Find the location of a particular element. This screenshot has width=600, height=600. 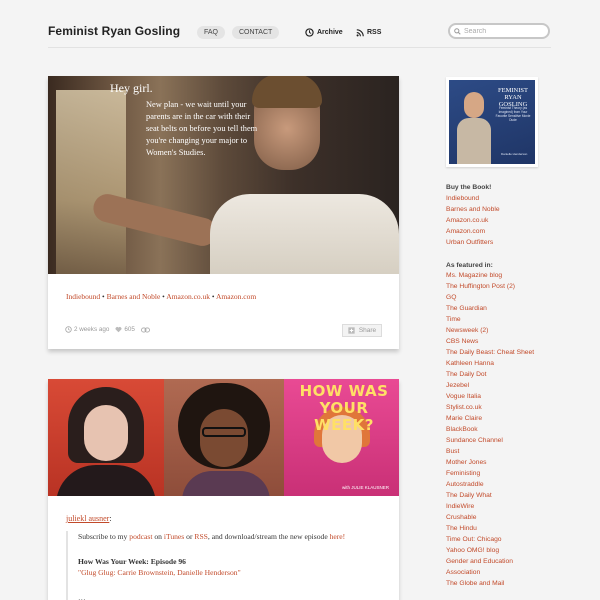

link-amazon-uk: Amazon.co.uk is located at coordinates (188, 296).